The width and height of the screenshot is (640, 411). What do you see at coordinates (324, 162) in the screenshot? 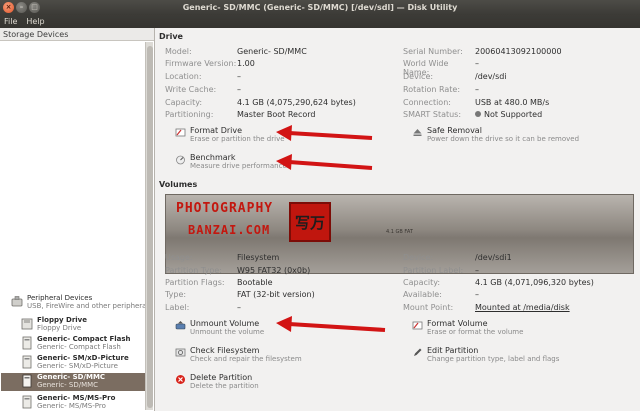
I see `arrow-benchmark` at bounding box center [324, 162].